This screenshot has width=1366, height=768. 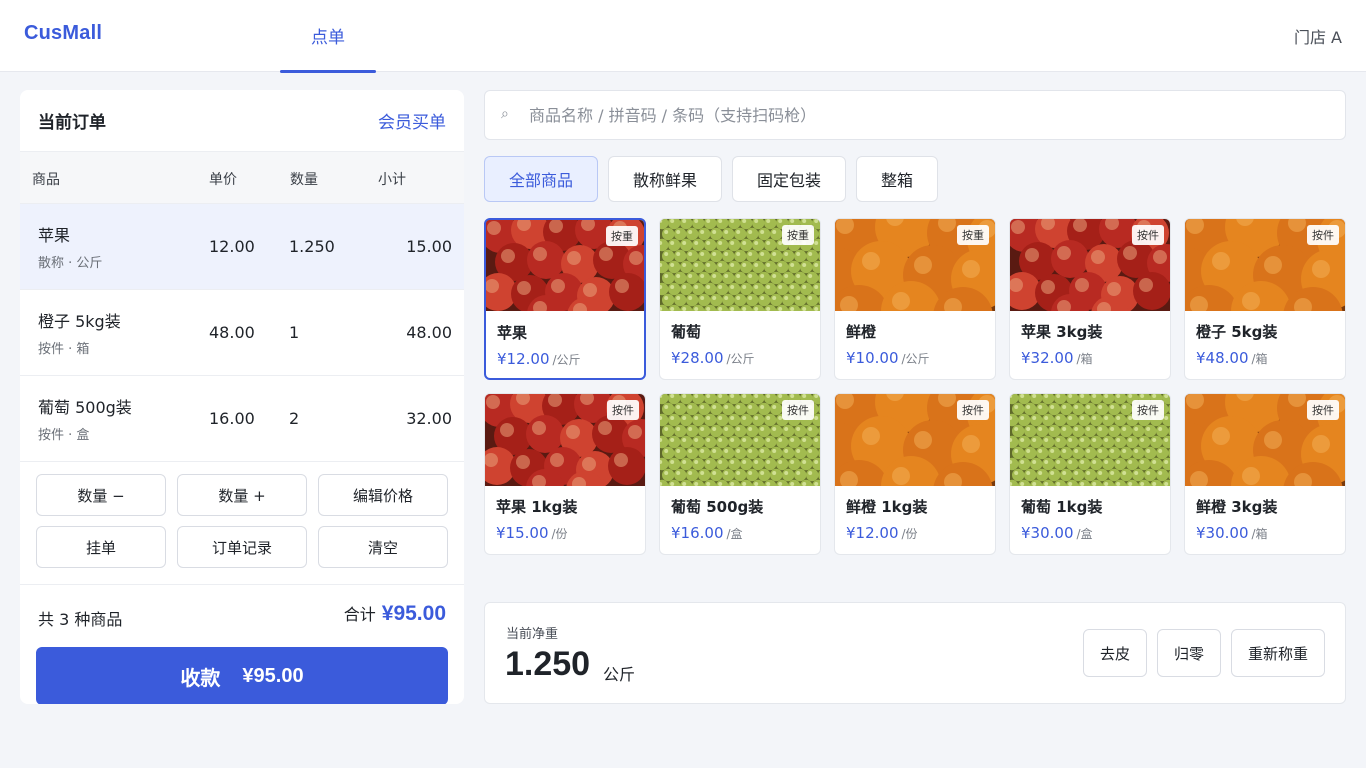 What do you see at coordinates (897, 179) in the screenshot?
I see `category-tab: 整箱` at bounding box center [897, 179].